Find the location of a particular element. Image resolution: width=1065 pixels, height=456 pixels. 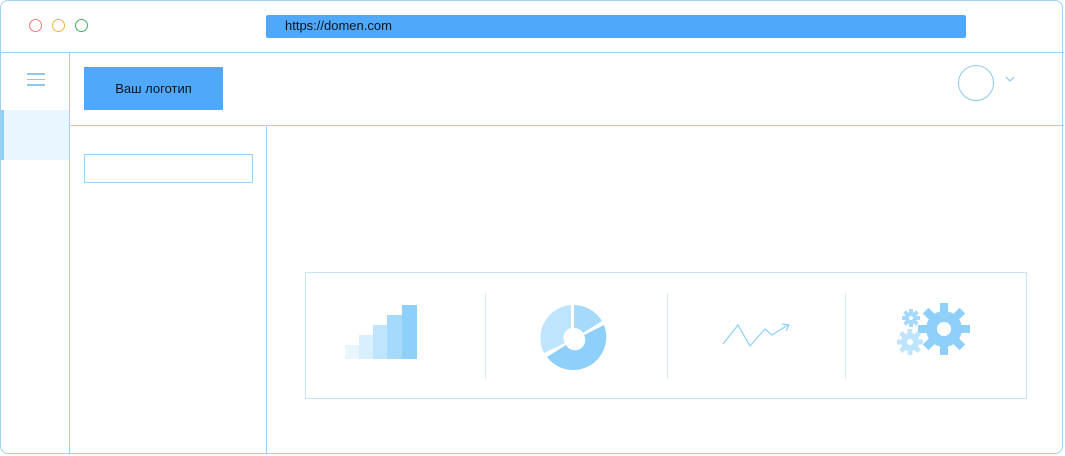

logo-button: Ваш логотип is located at coordinates (153, 88).